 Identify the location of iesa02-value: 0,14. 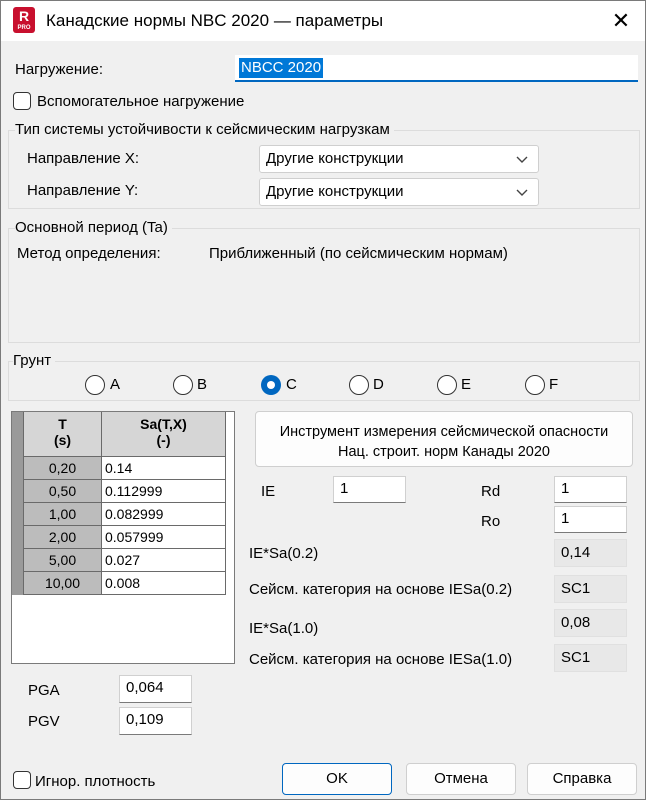
(590, 553).